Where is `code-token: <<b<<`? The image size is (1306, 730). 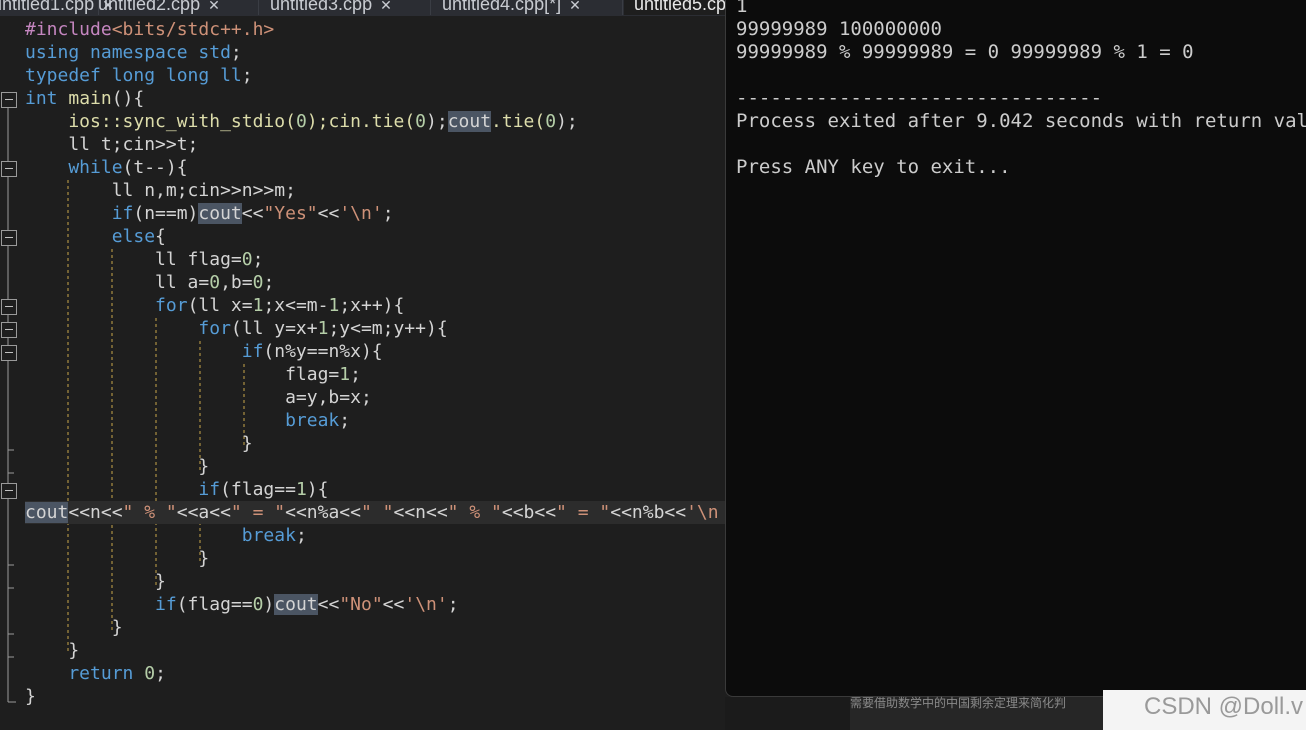
code-token: <<b<< is located at coordinates (529, 512).